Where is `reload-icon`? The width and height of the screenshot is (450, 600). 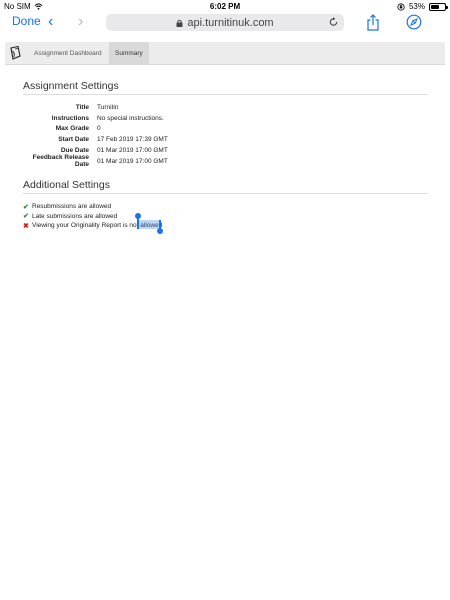 reload-icon is located at coordinates (333, 22).